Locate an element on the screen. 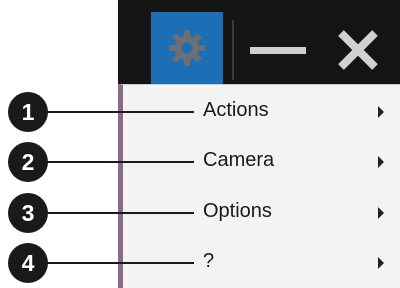  callout-badge: 4 is located at coordinates (28, 263).